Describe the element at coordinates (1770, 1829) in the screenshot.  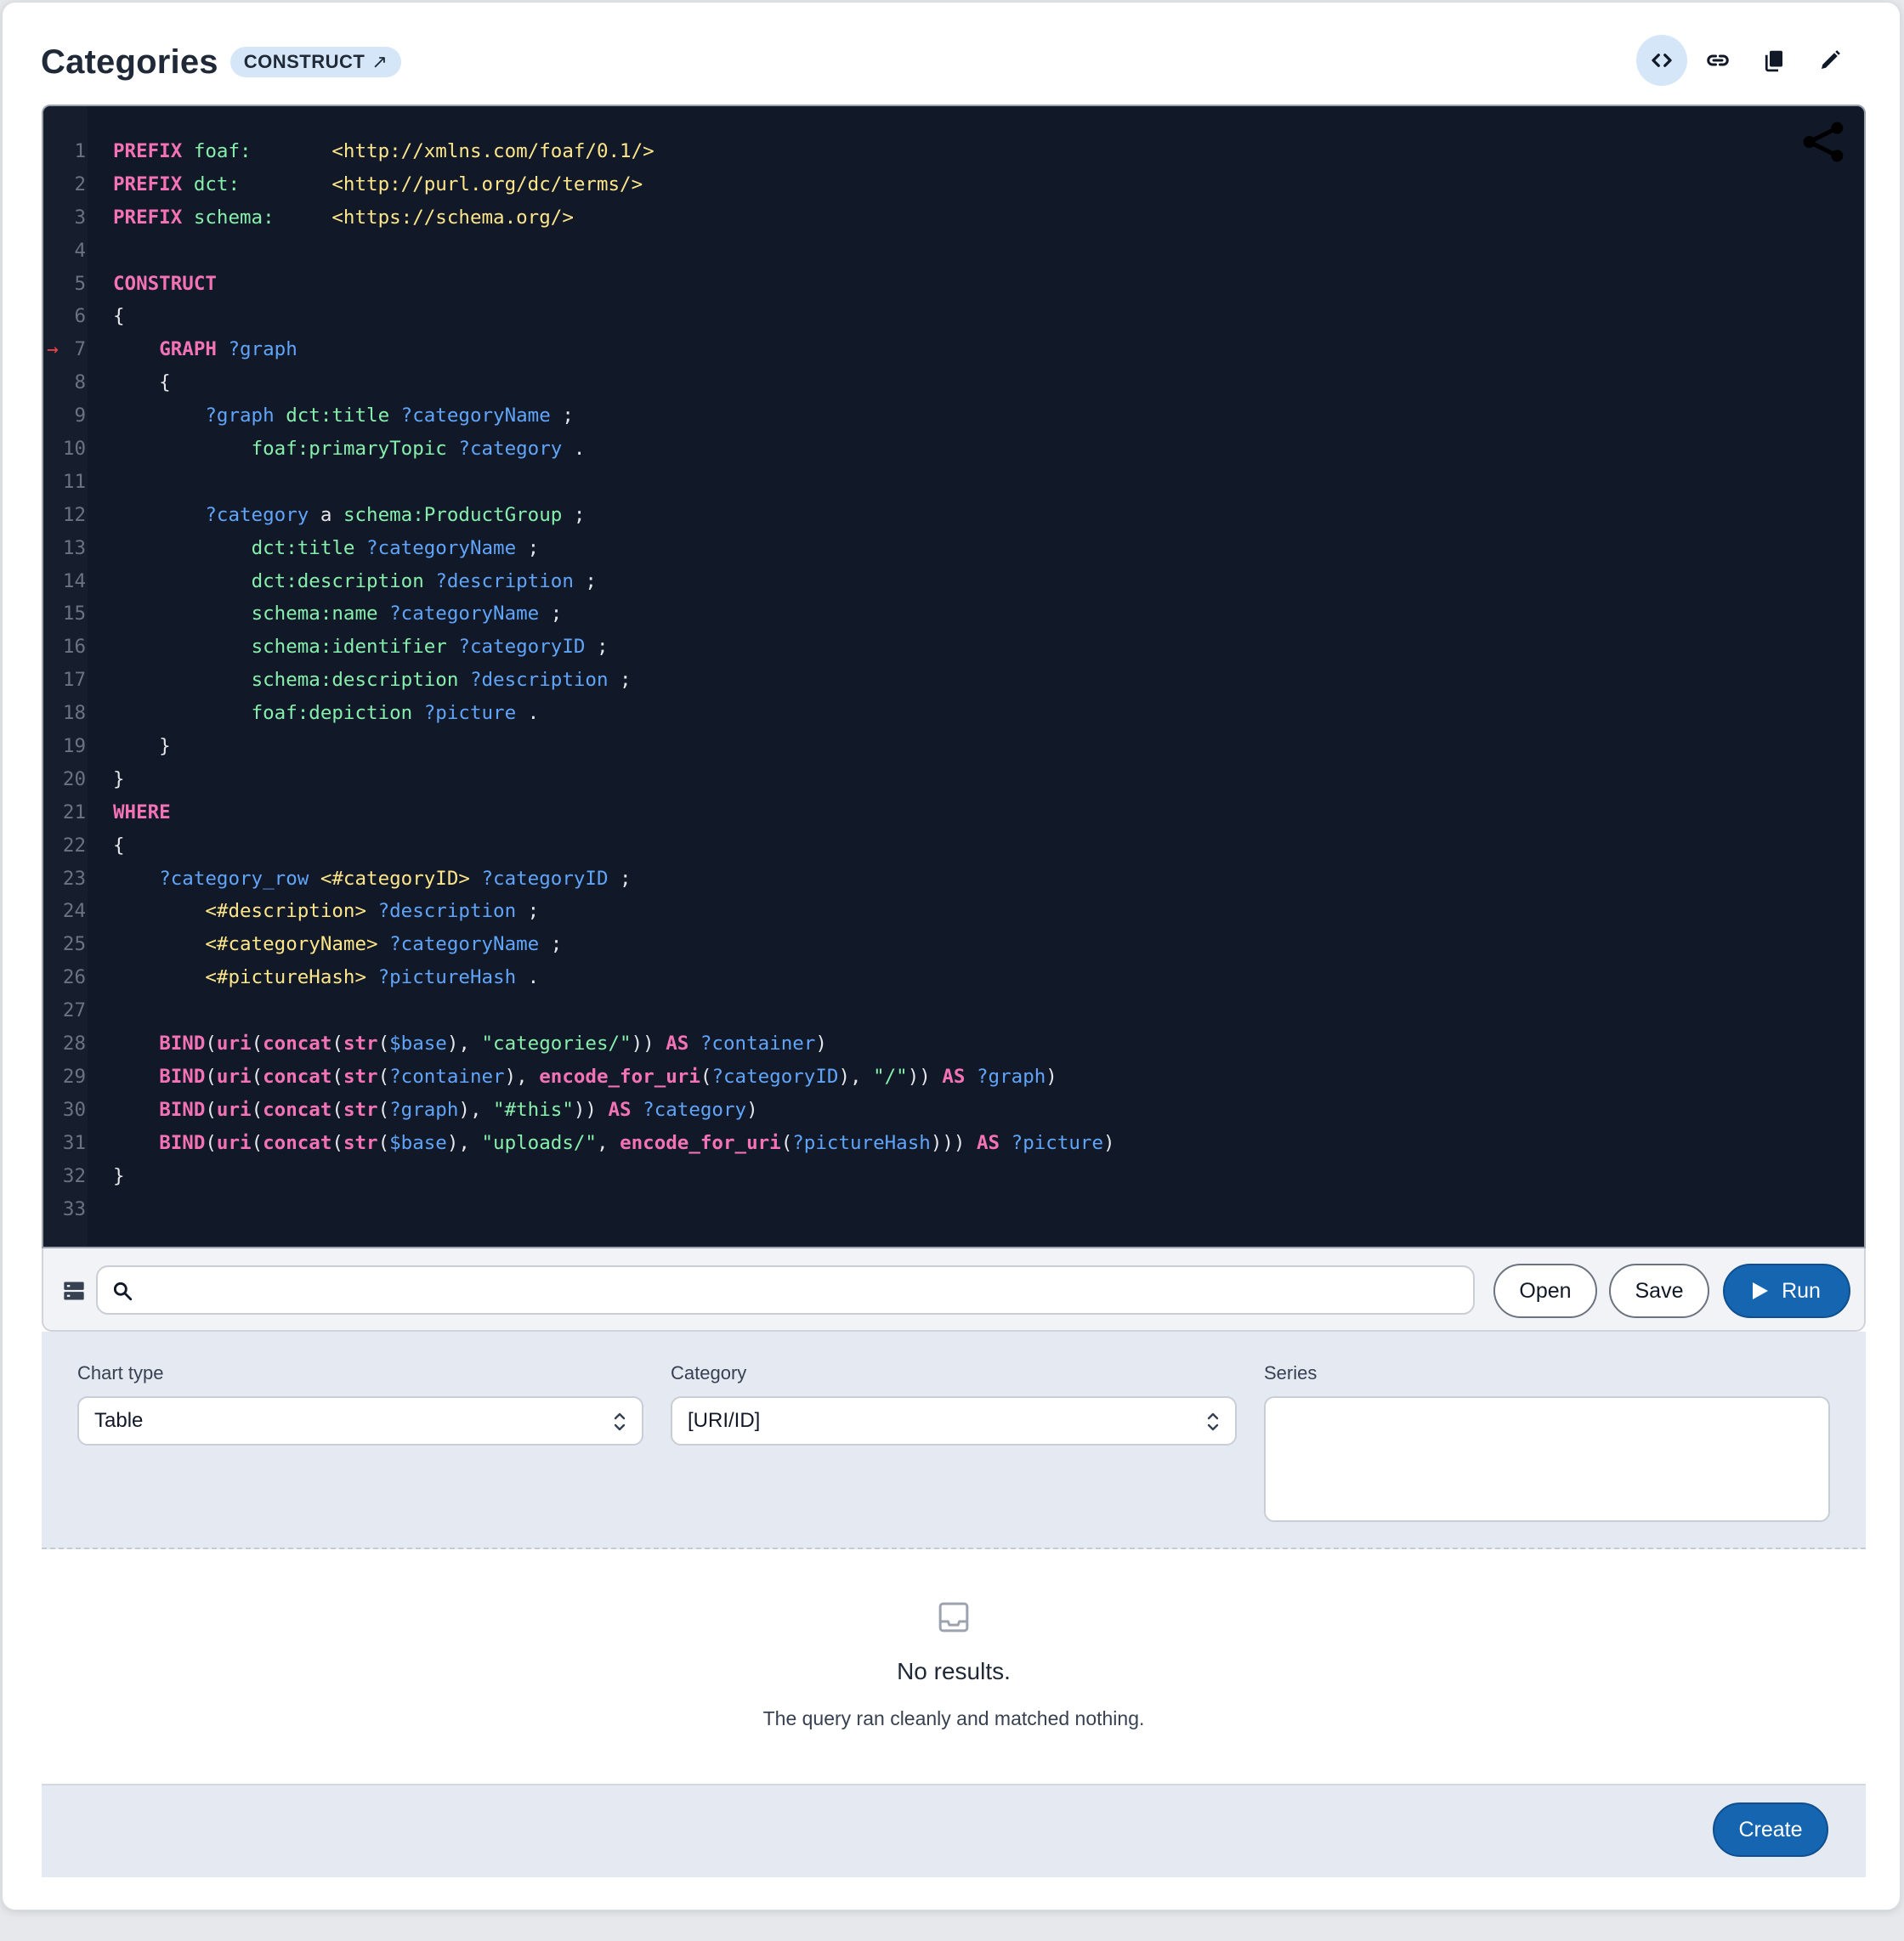
I see `create-button: Create` at that location.